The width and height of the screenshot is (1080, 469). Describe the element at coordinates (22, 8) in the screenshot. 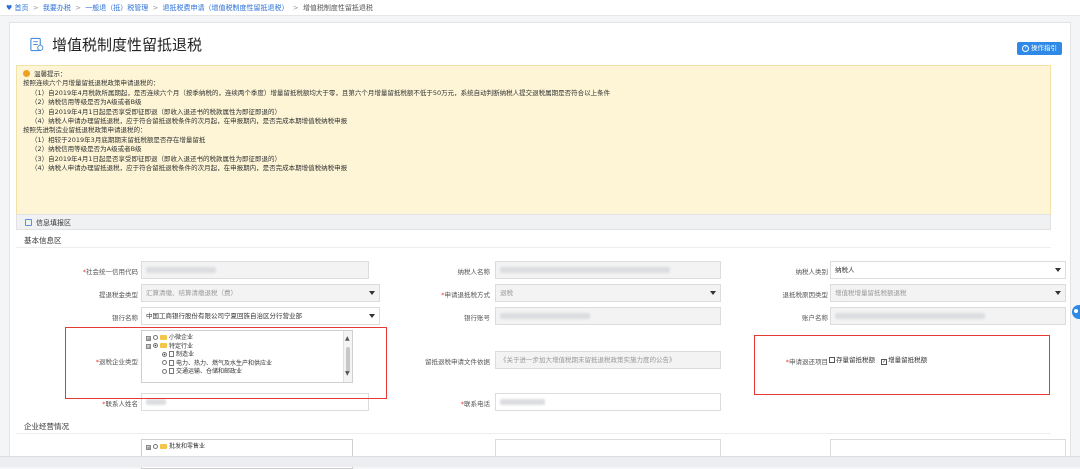

I see `breadcrumb-home: 首页` at that location.